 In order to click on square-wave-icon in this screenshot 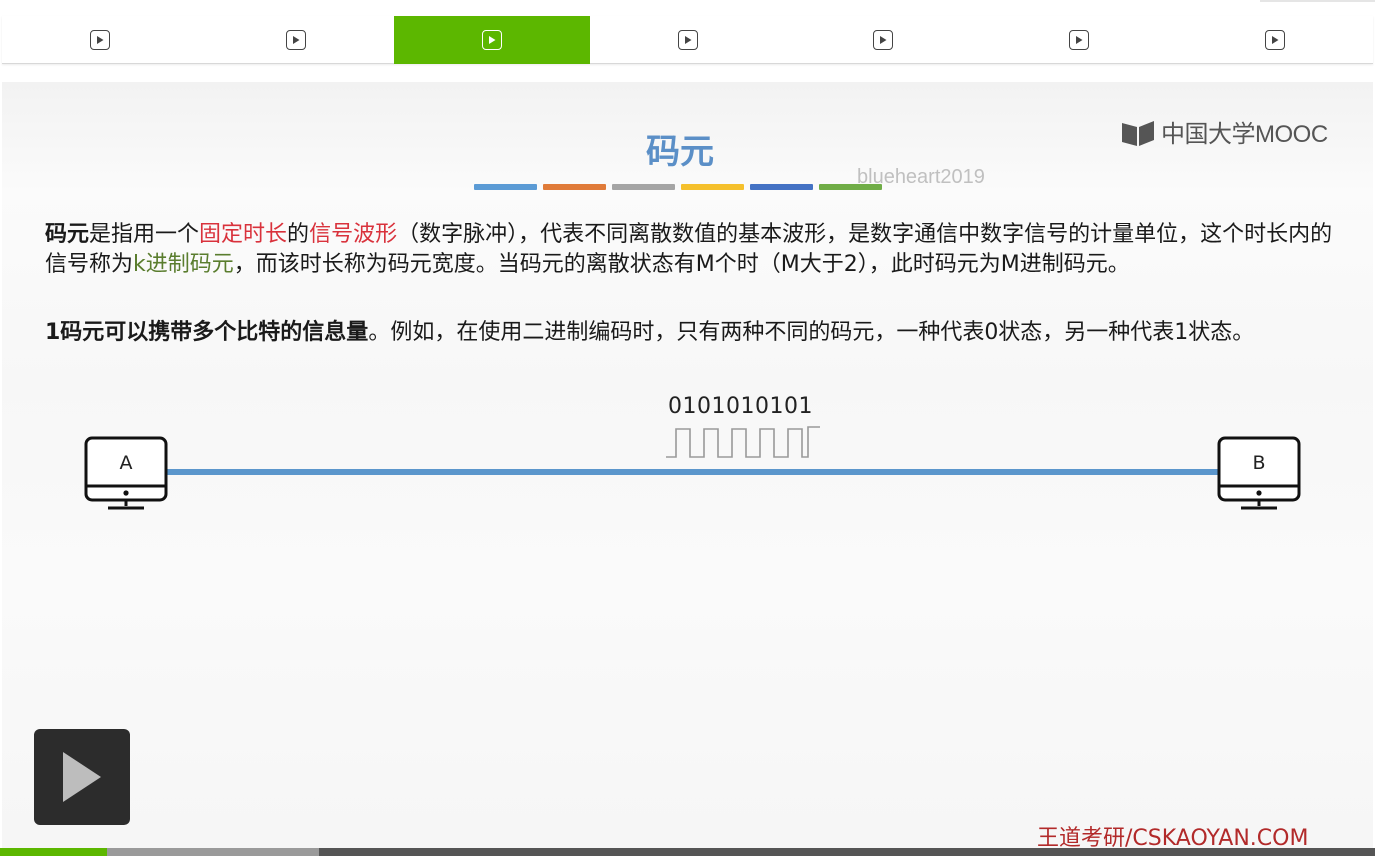, I will do `click(743, 442)`.